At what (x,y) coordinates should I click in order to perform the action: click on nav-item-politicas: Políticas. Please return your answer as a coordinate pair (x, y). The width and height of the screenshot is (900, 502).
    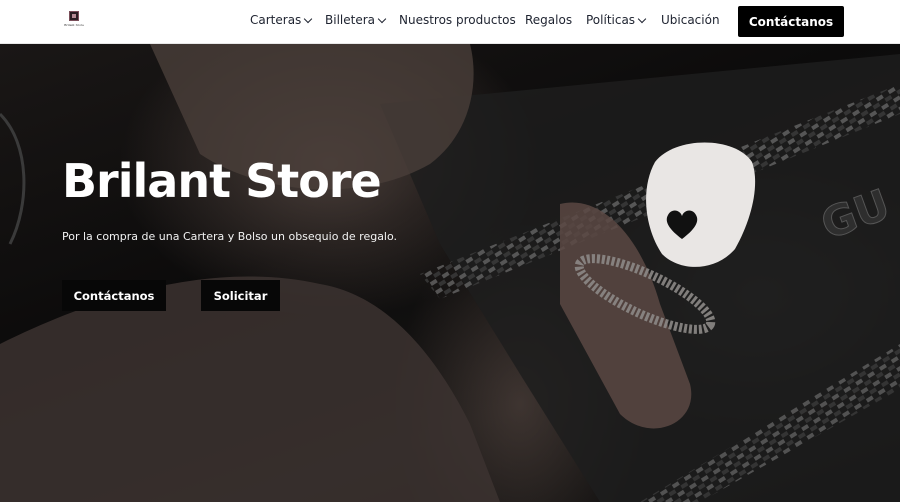
    Looking at the image, I should click on (616, 20).